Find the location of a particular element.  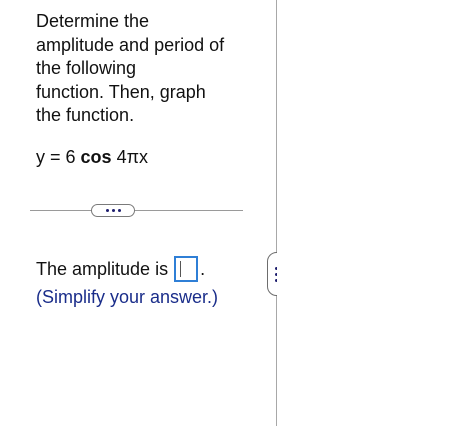

amplitude-answer-line: The amplitude is . is located at coordinates (120, 269).